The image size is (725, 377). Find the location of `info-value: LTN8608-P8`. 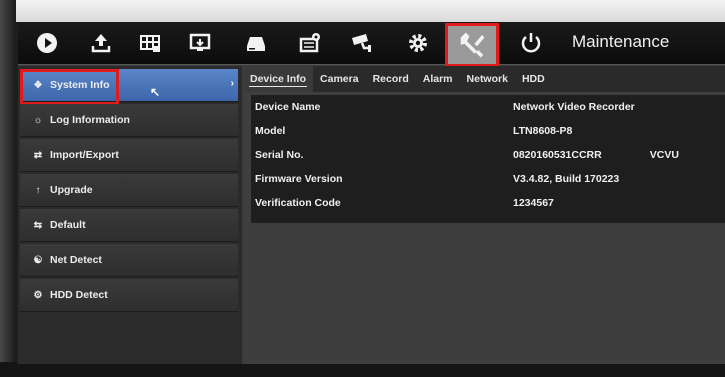

info-value: LTN8608-P8 is located at coordinates (543, 131).